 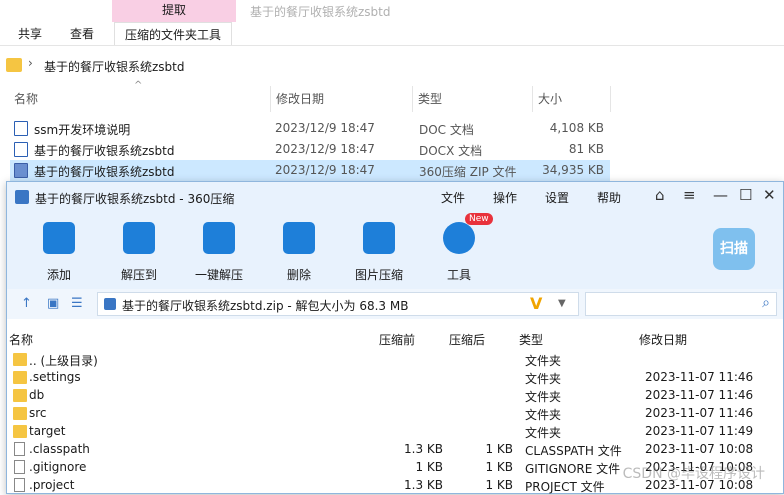 I want to click on thumbnail-view-icon: ▣, so click(x=53, y=303).